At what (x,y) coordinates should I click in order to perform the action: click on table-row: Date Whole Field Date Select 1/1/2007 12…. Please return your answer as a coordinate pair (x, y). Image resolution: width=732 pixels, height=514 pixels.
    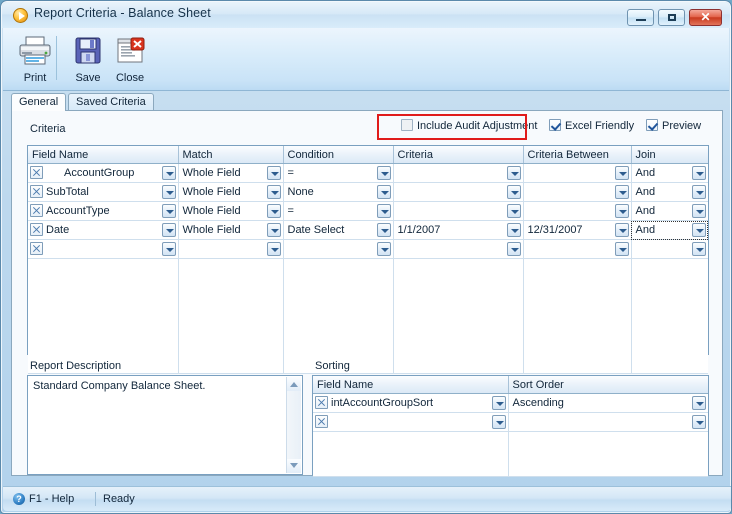
    Looking at the image, I should click on (368, 230).